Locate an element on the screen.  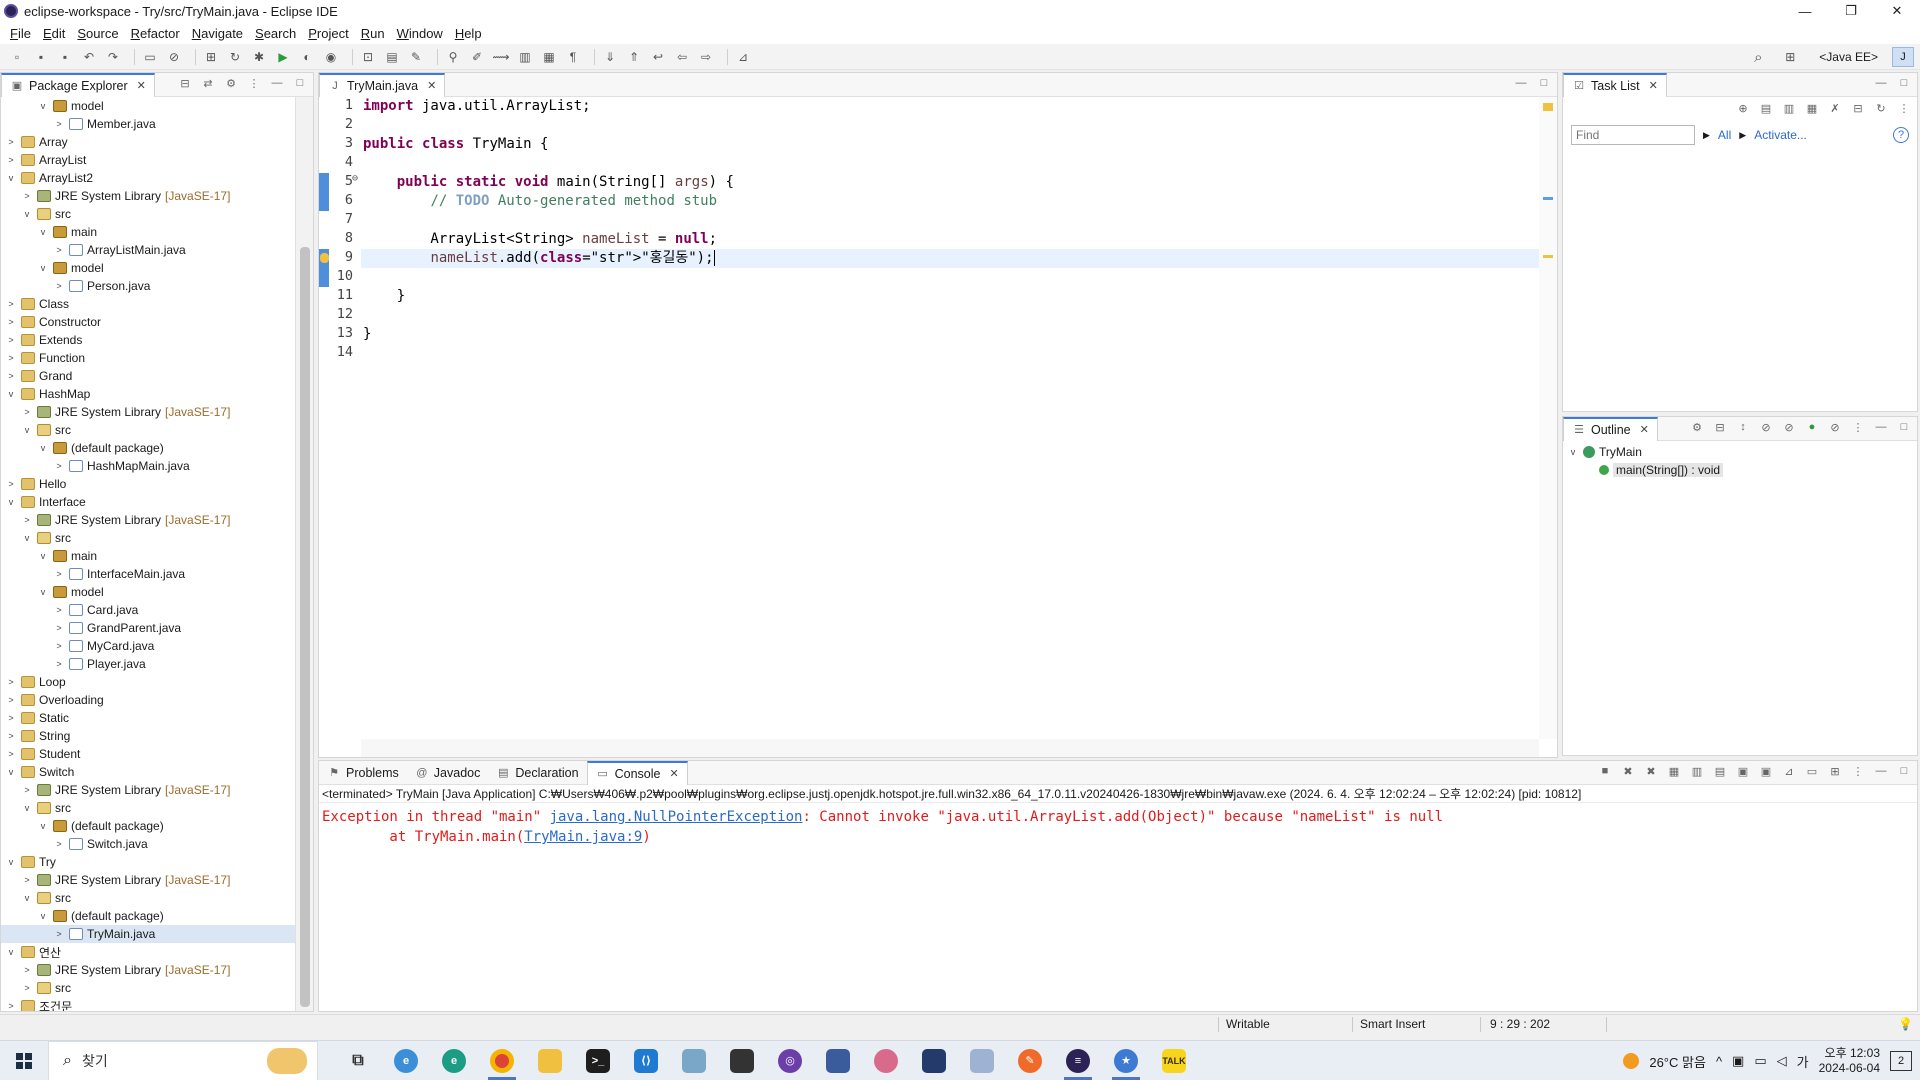
close-icon: ✕ is located at coordinates (431, 85).